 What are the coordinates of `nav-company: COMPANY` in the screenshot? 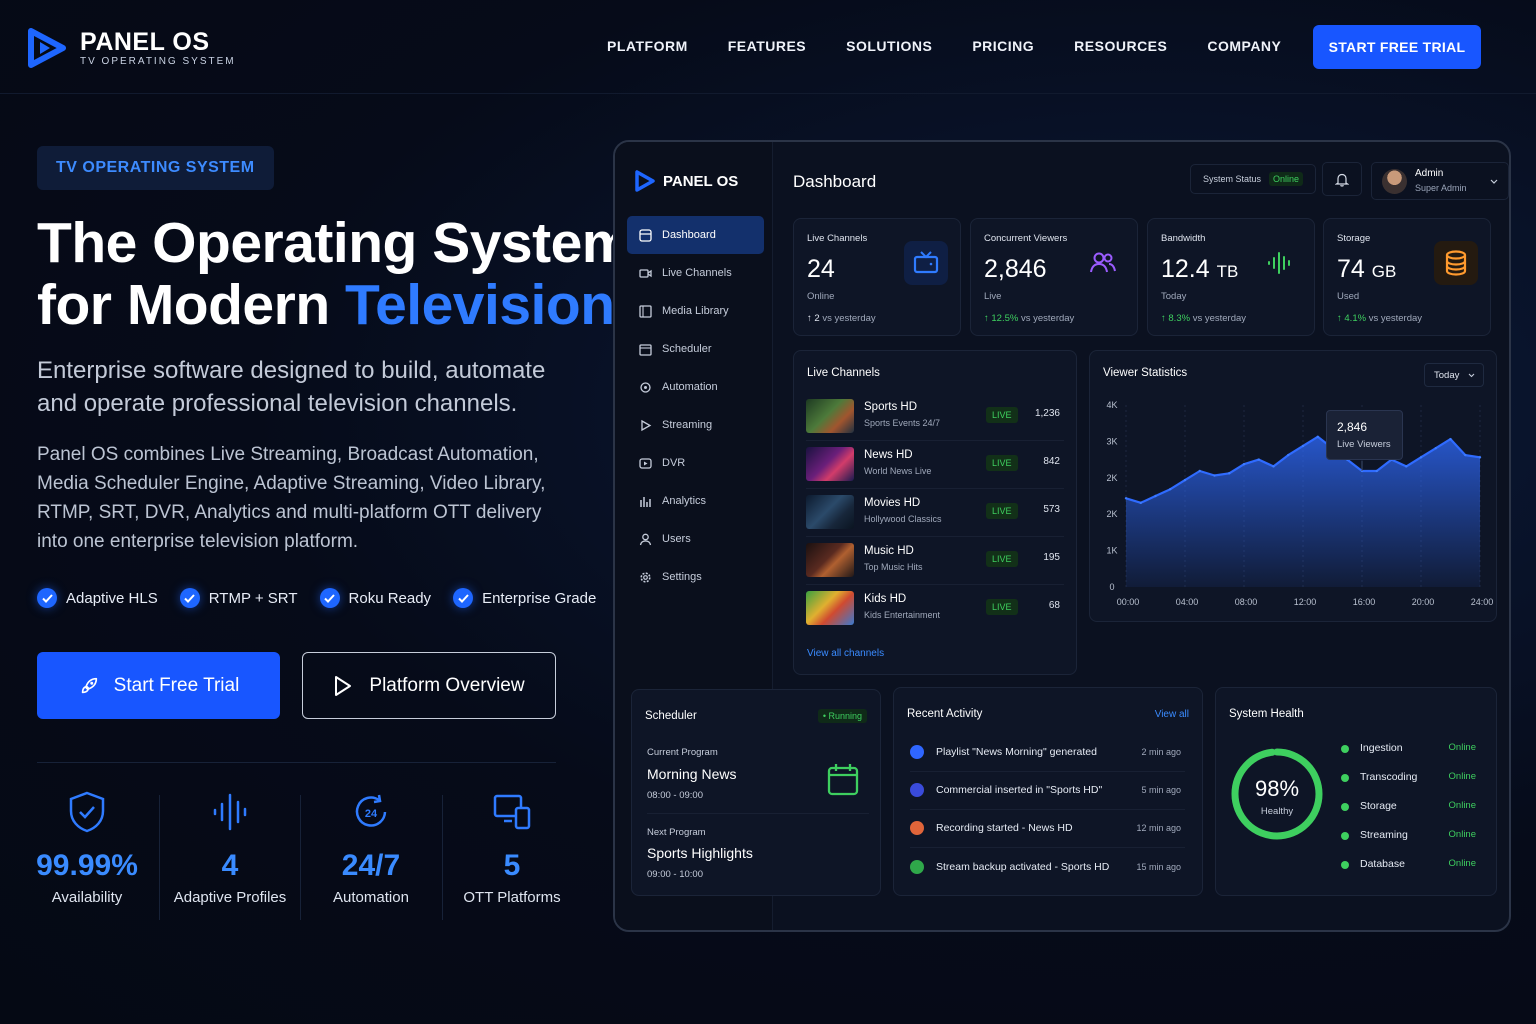 It's located at (1244, 46).